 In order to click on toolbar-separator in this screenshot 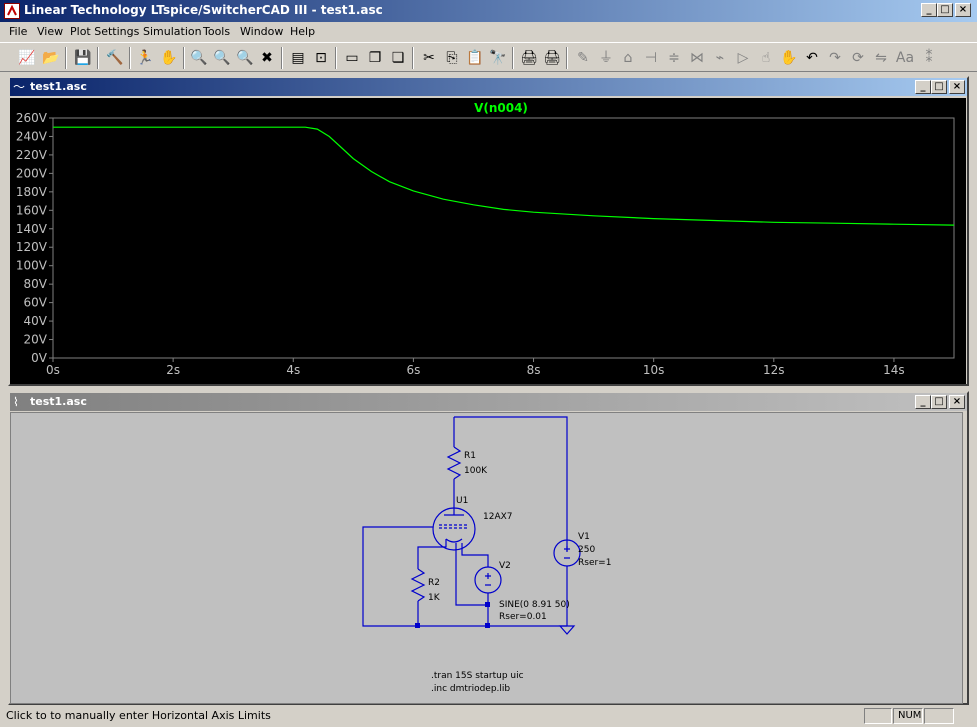, I will do `click(66, 58)`.